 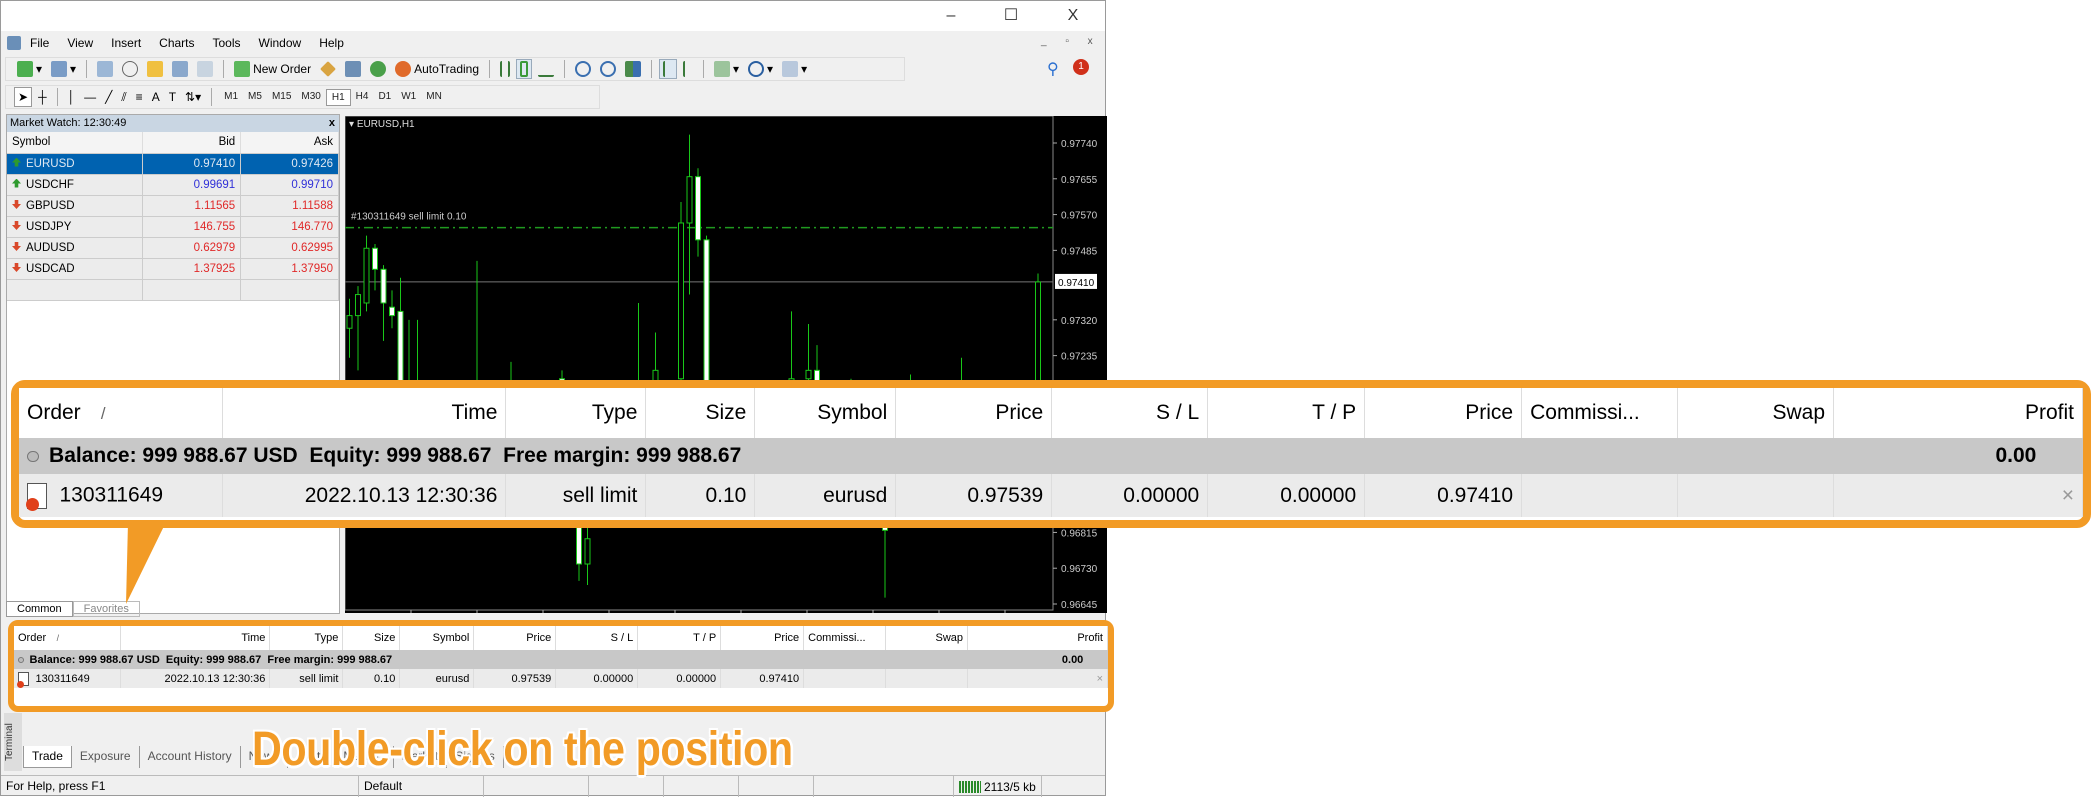 I want to click on symbol-cell: eurusd, so click(x=825, y=495).